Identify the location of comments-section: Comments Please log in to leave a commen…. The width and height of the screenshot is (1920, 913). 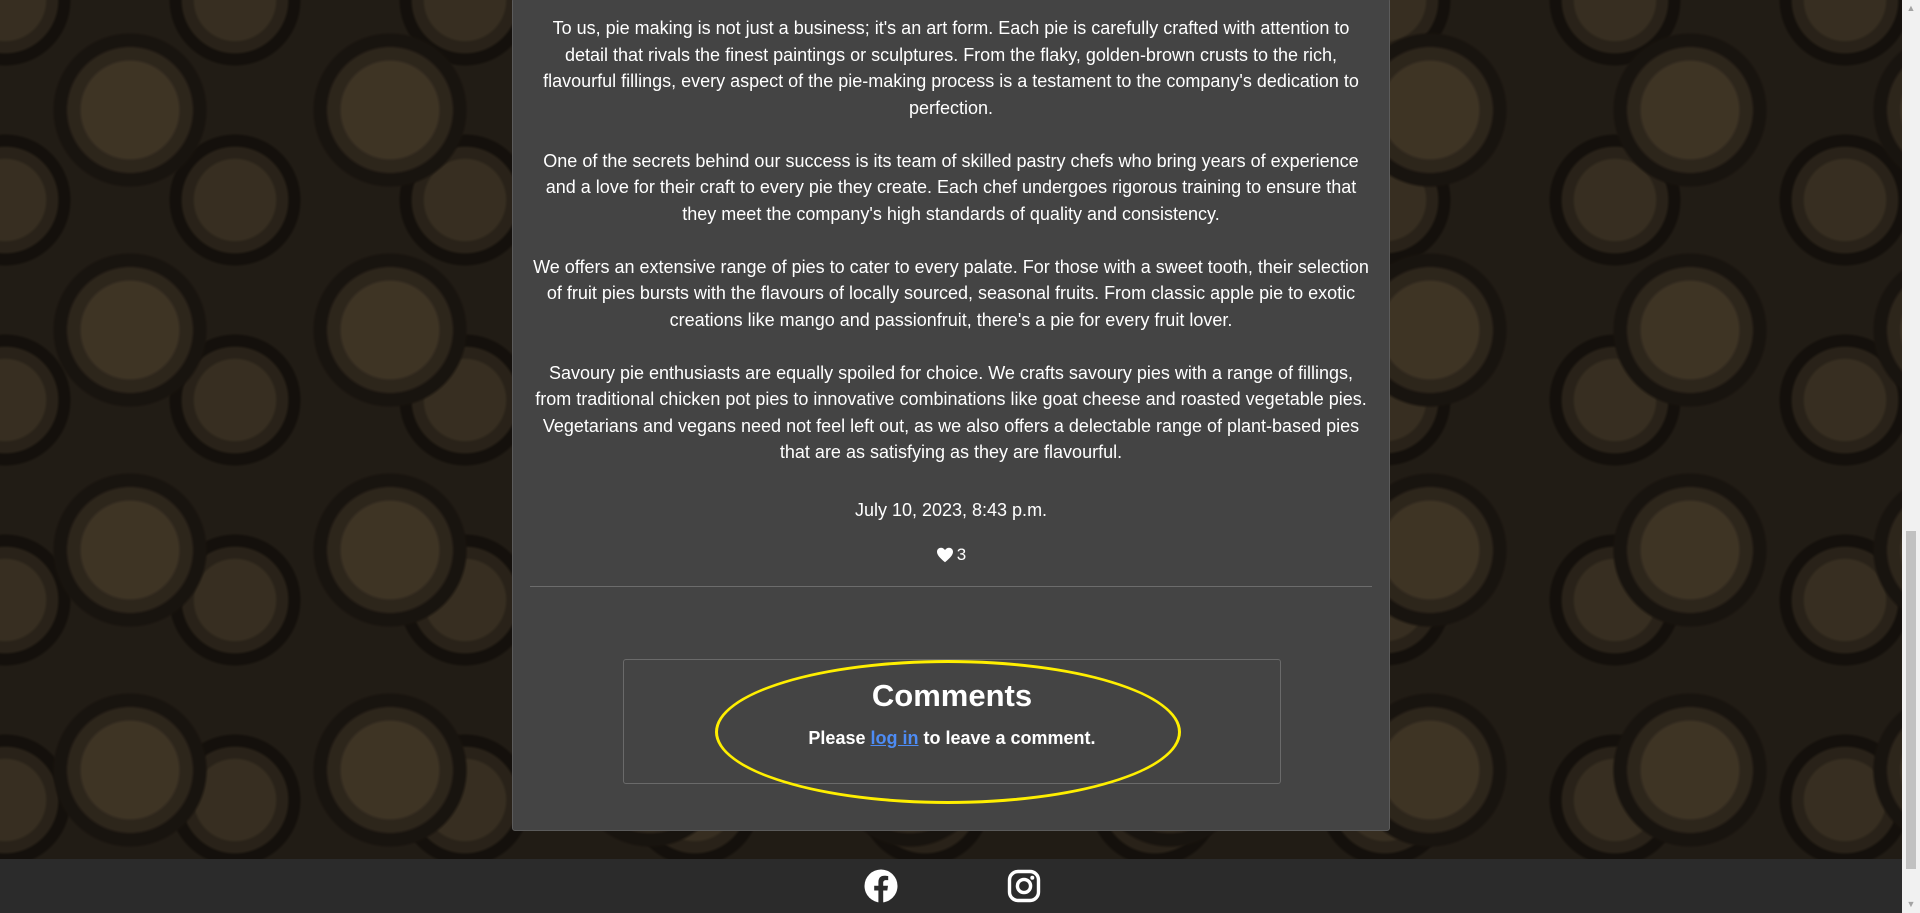
(952, 721).